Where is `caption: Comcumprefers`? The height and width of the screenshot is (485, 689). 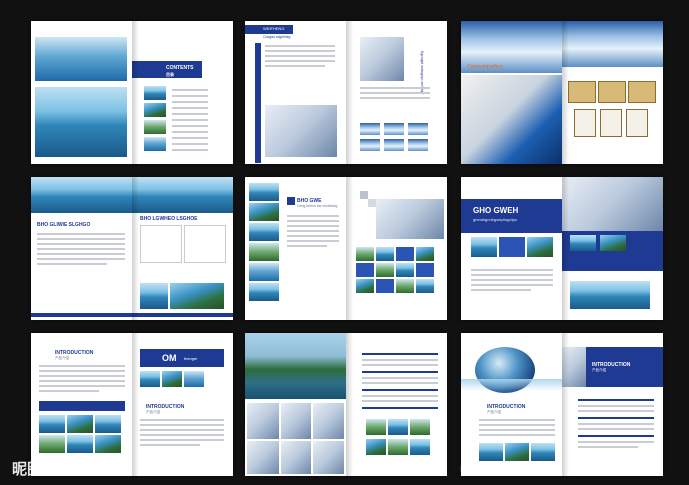 caption: Comcumprefers is located at coordinates (485, 67).